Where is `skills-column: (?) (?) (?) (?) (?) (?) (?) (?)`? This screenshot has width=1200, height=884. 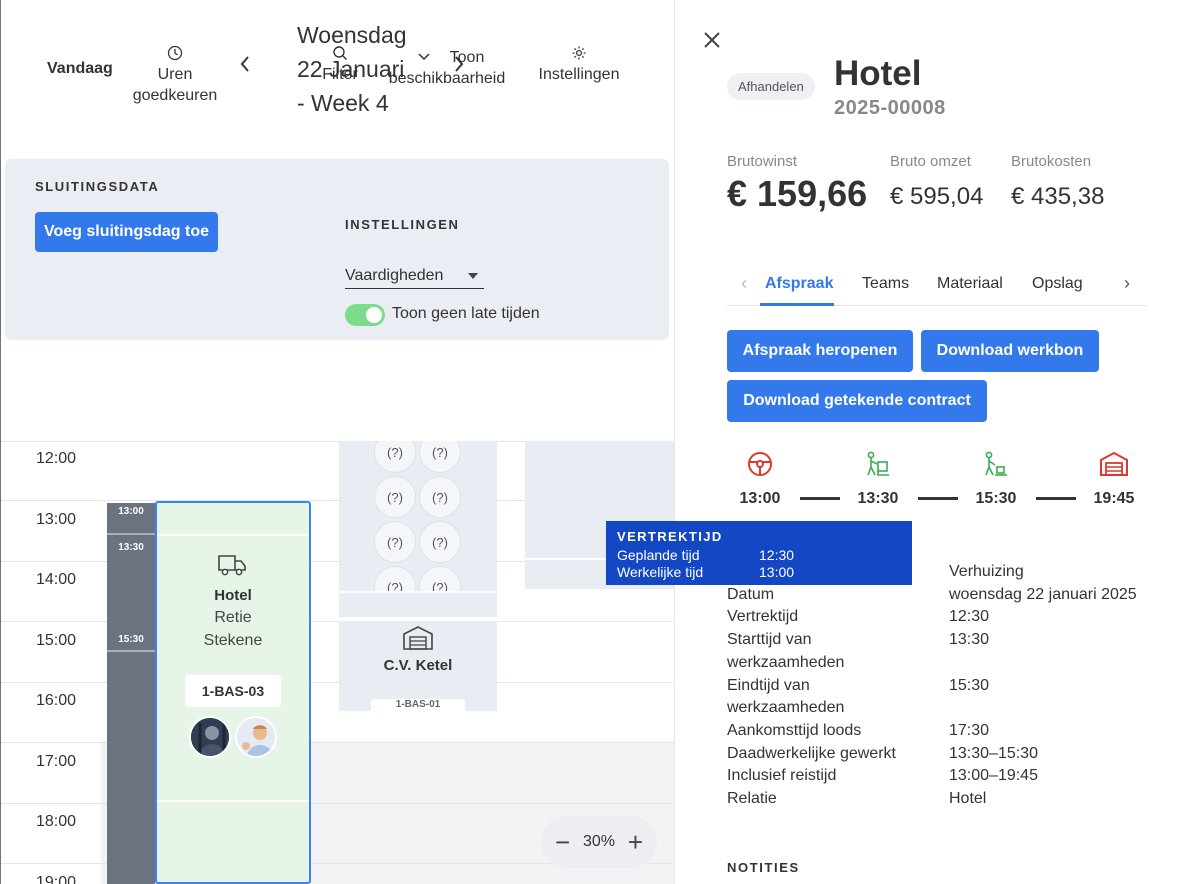 skills-column: (?) (?) (?) (?) (?) (?) (?) (?) is located at coordinates (418, 516).